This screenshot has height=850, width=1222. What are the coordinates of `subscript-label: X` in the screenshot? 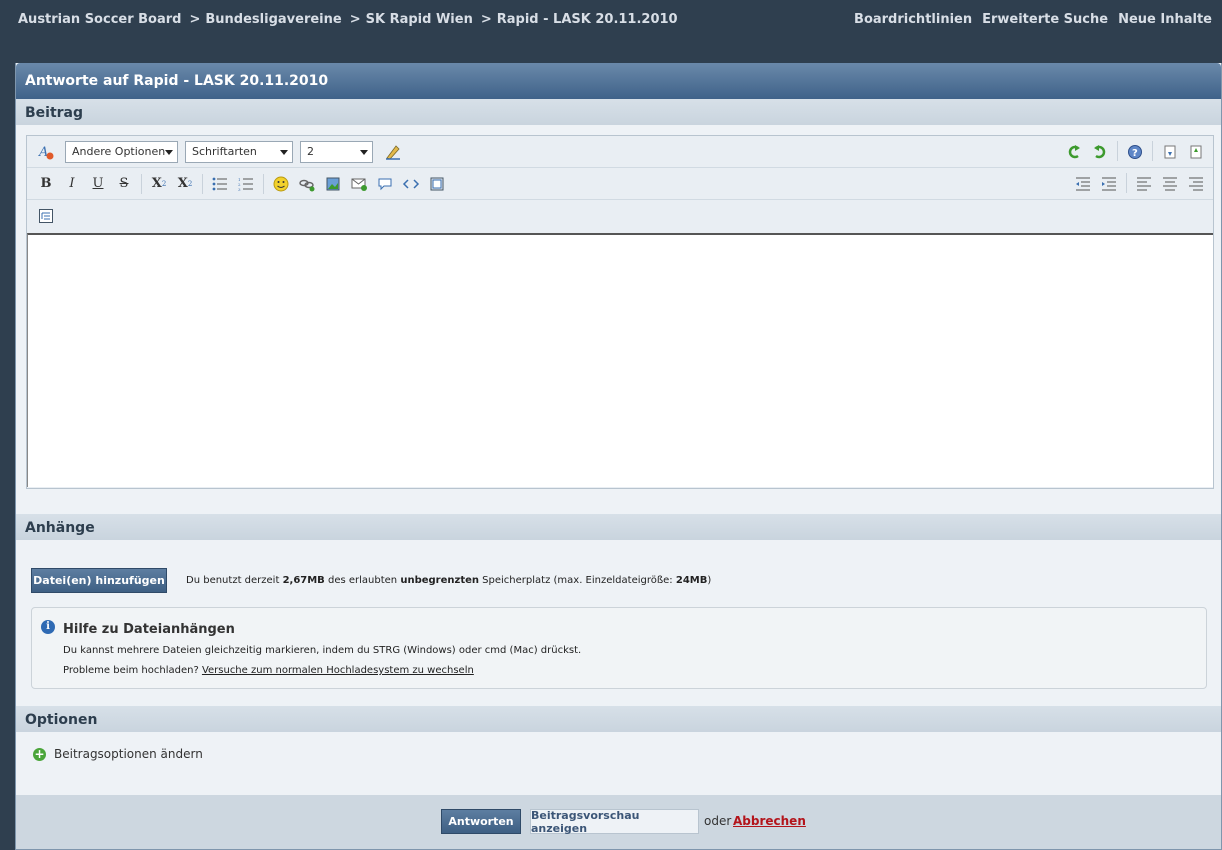 It's located at (156, 183).